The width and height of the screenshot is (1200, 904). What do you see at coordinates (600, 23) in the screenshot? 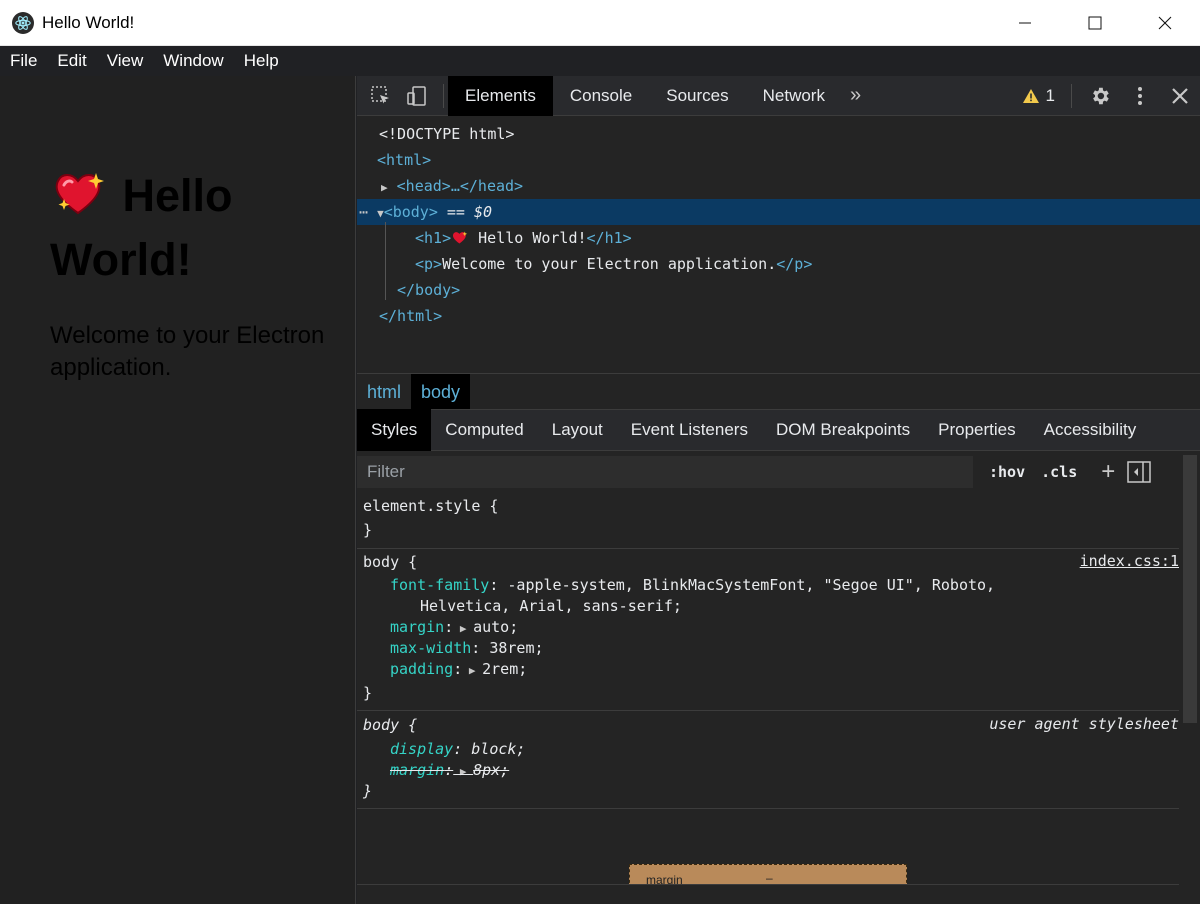
I see `title-bar: Hello World!` at bounding box center [600, 23].